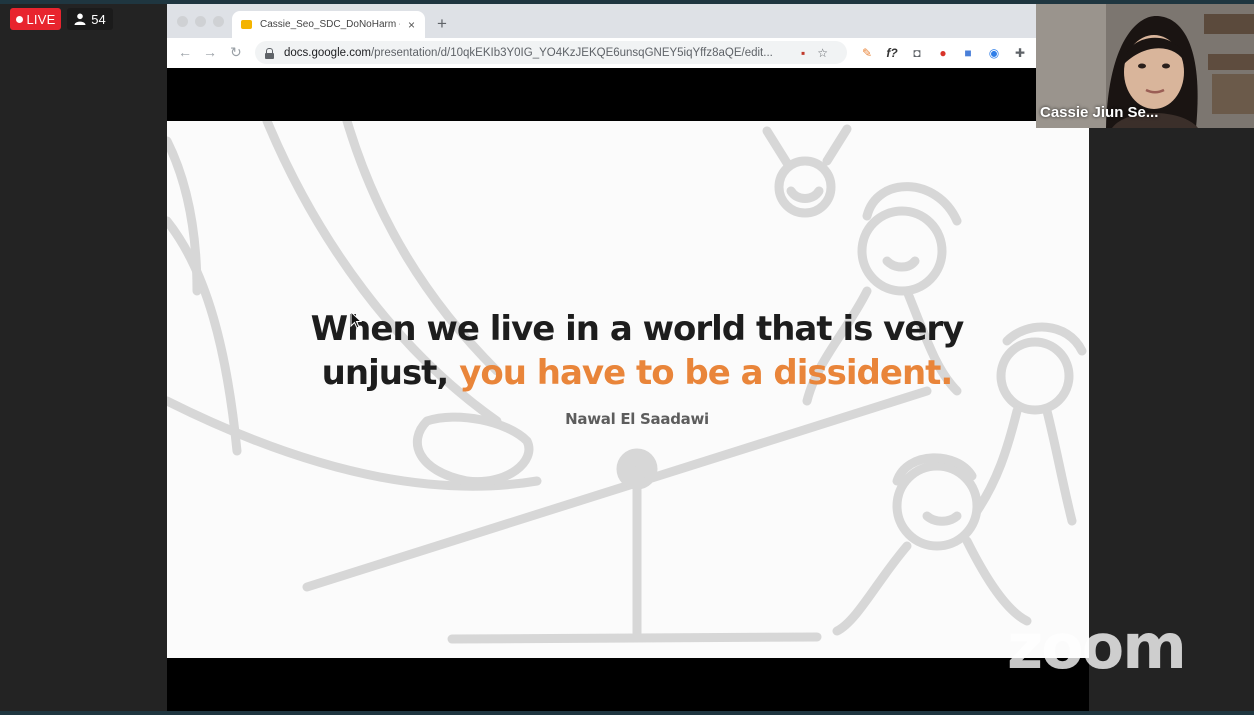 The height and width of the screenshot is (715, 1254). Describe the element at coordinates (442, 24) in the screenshot. I see `new-tab-button: +` at that location.